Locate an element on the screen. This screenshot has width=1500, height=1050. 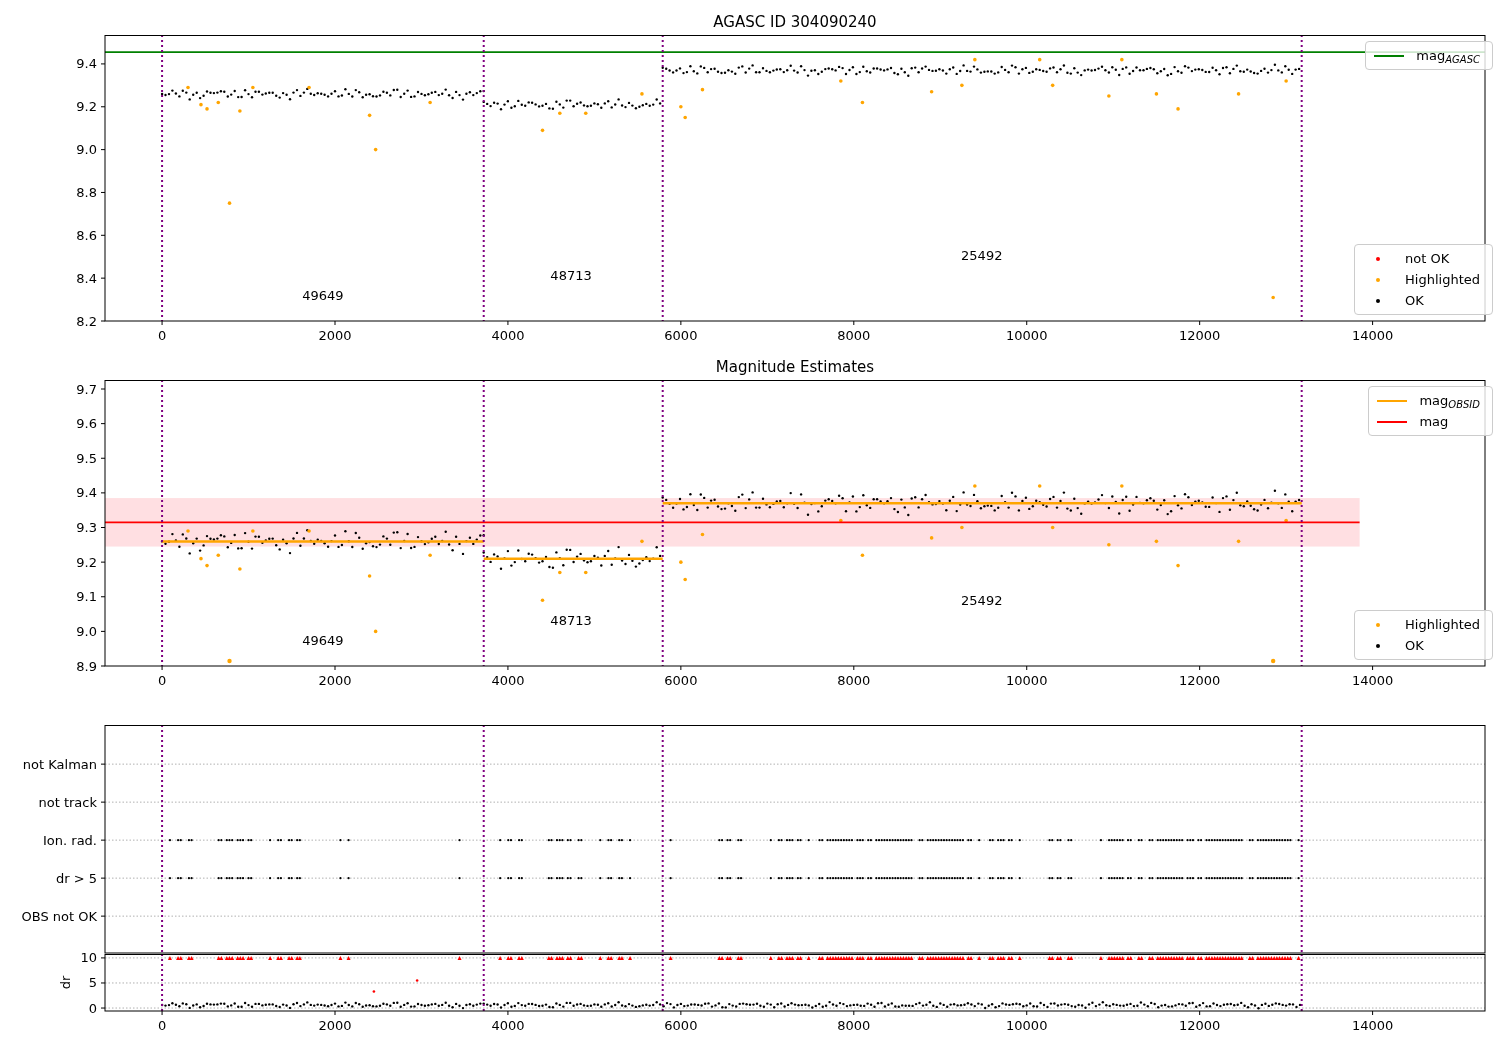
y-tick-label: OBS not OK is located at coordinates (59, 916).